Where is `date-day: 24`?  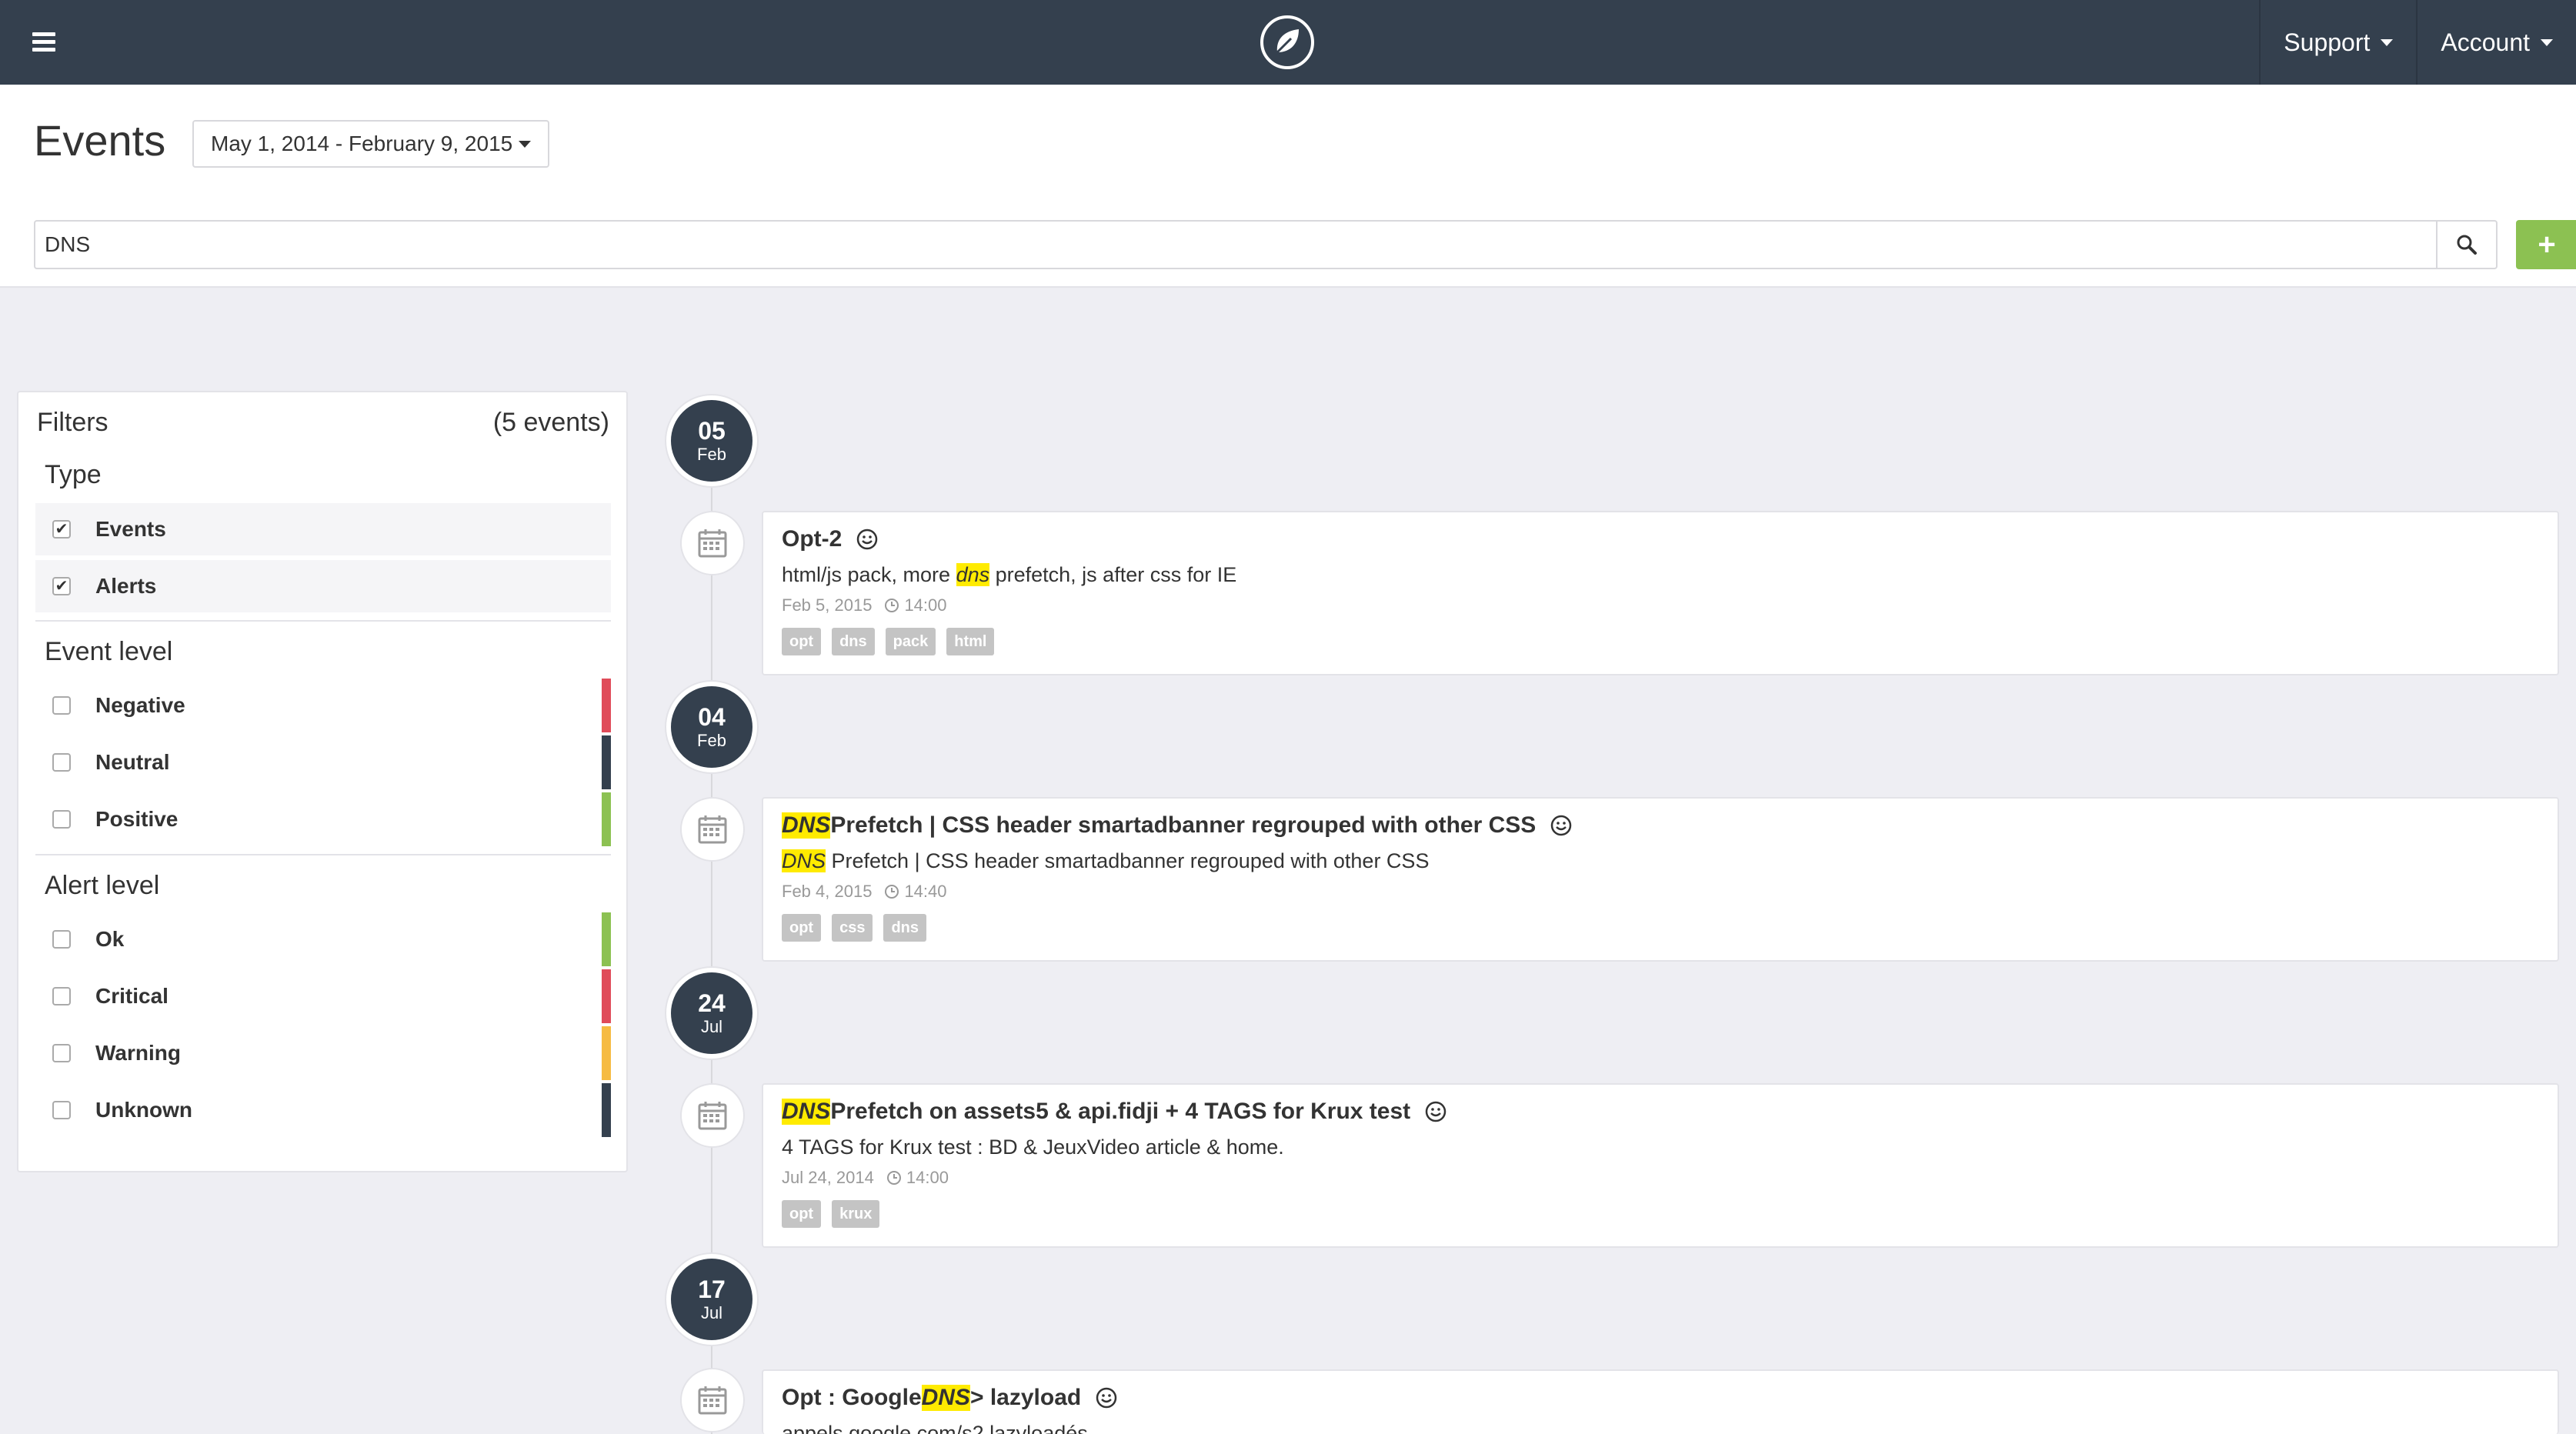 date-day: 24 is located at coordinates (712, 1003).